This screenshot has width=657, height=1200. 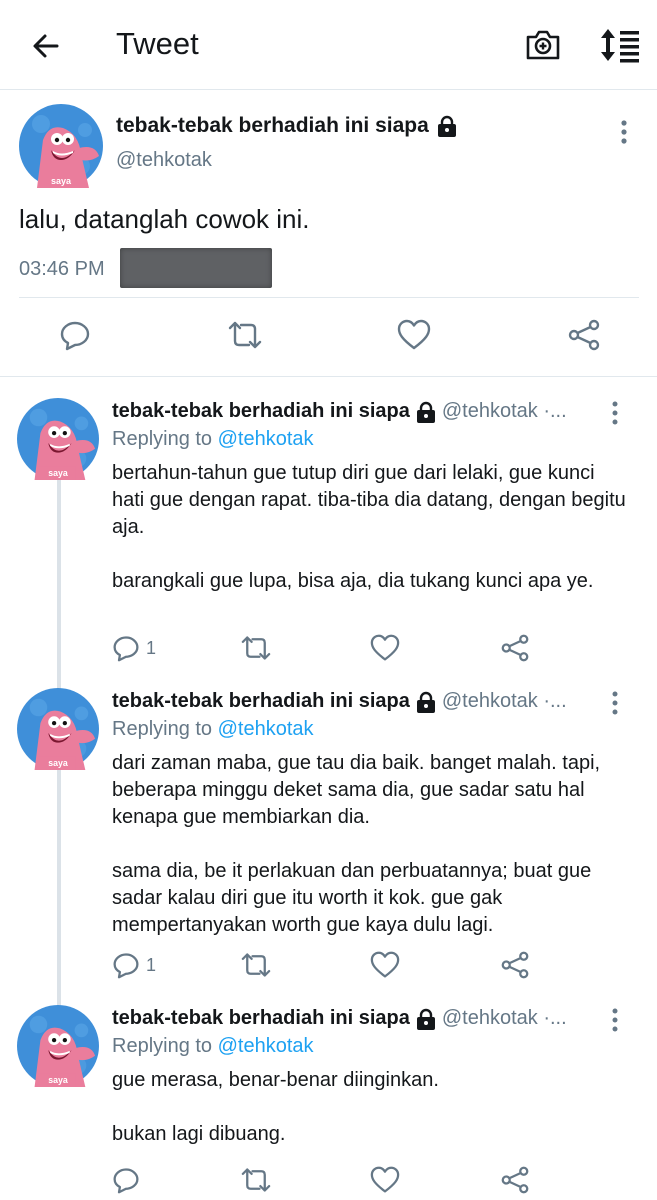 What do you see at coordinates (164, 219) in the screenshot?
I see `tweet-text: lalu, datanglah cowok ini.` at bounding box center [164, 219].